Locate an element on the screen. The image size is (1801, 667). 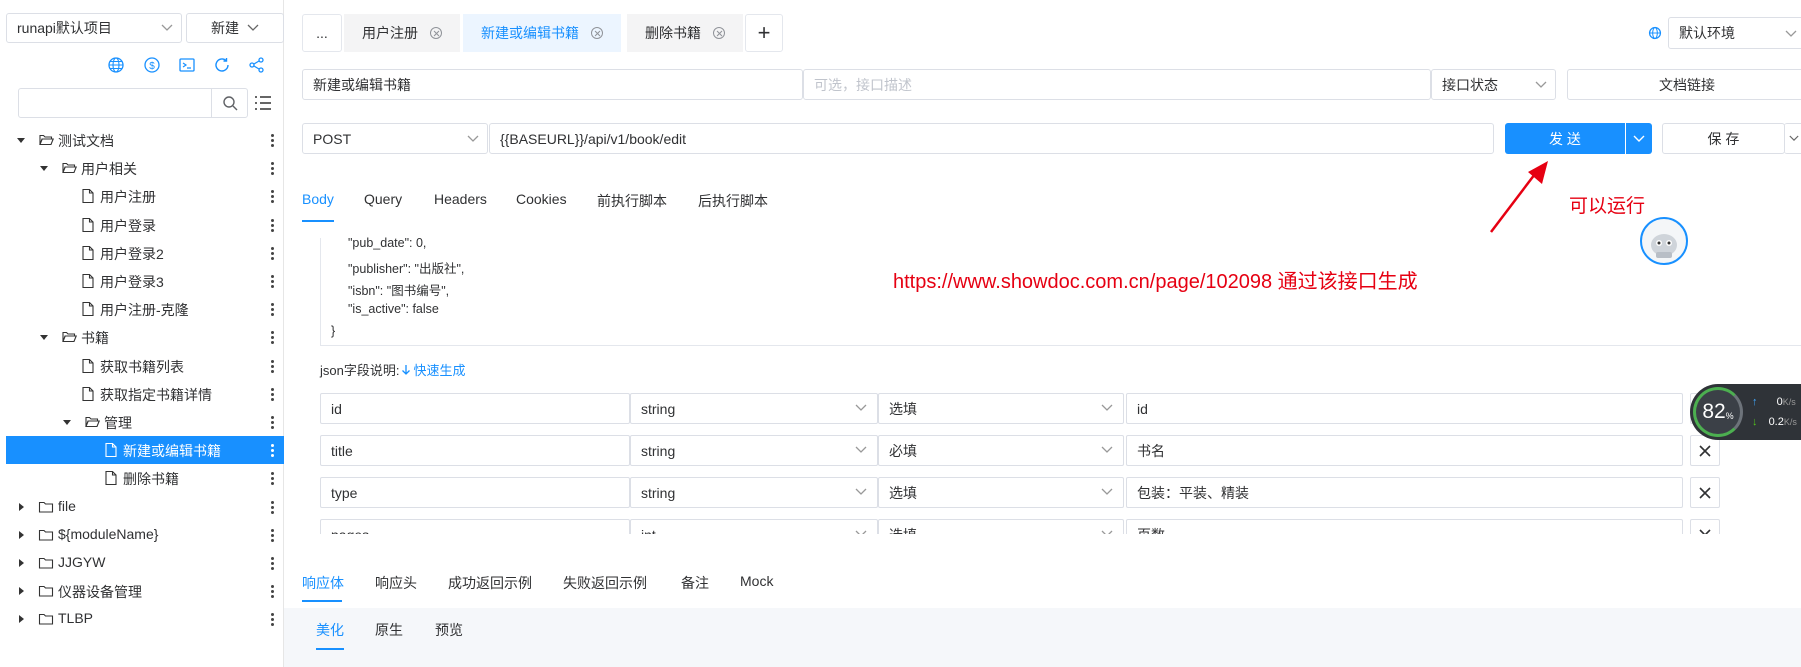
tree-folder: JJGYW is located at coordinates (145, 563).